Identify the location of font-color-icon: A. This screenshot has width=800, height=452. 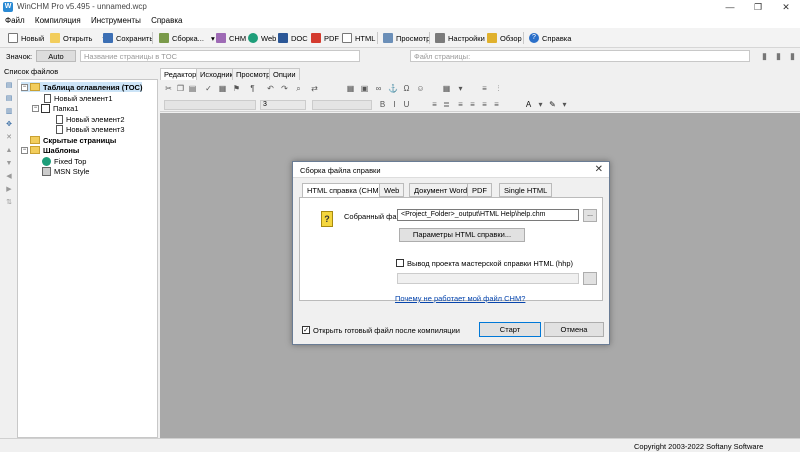
(528, 104).